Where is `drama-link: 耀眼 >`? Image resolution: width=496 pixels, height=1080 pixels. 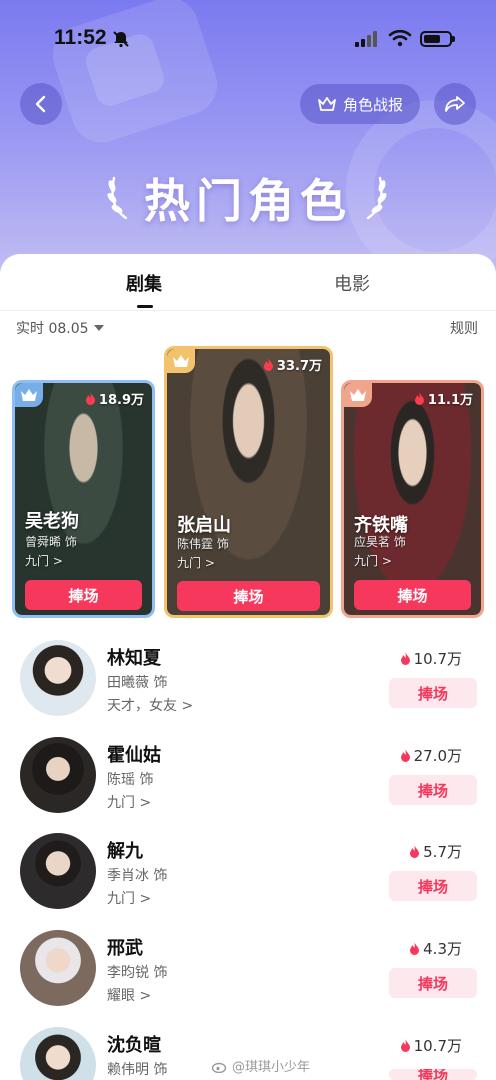
drama-link: 耀眼 > is located at coordinates (129, 995).